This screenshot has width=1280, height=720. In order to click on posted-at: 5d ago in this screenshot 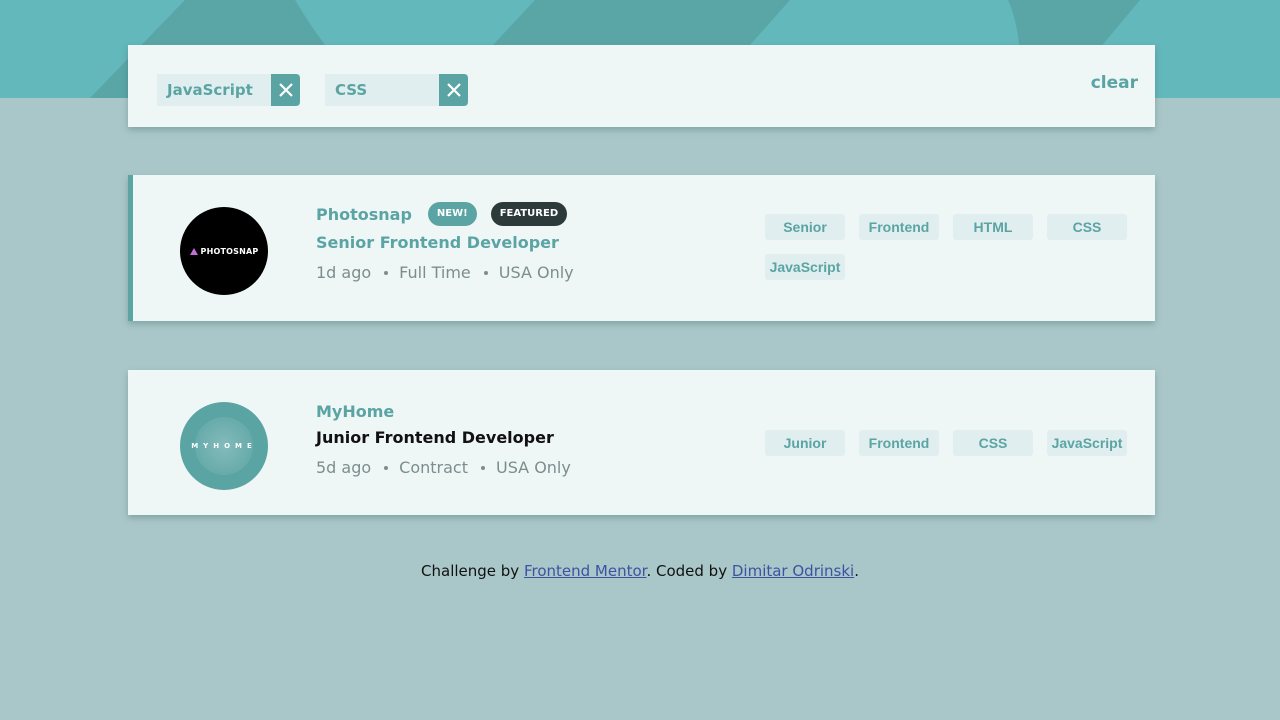, I will do `click(344, 467)`.